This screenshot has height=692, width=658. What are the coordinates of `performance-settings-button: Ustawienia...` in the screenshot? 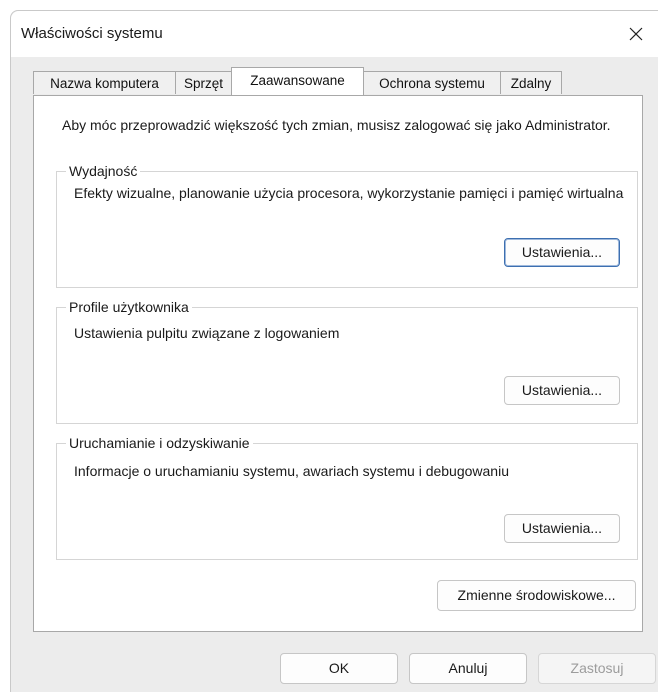 It's located at (562, 252).